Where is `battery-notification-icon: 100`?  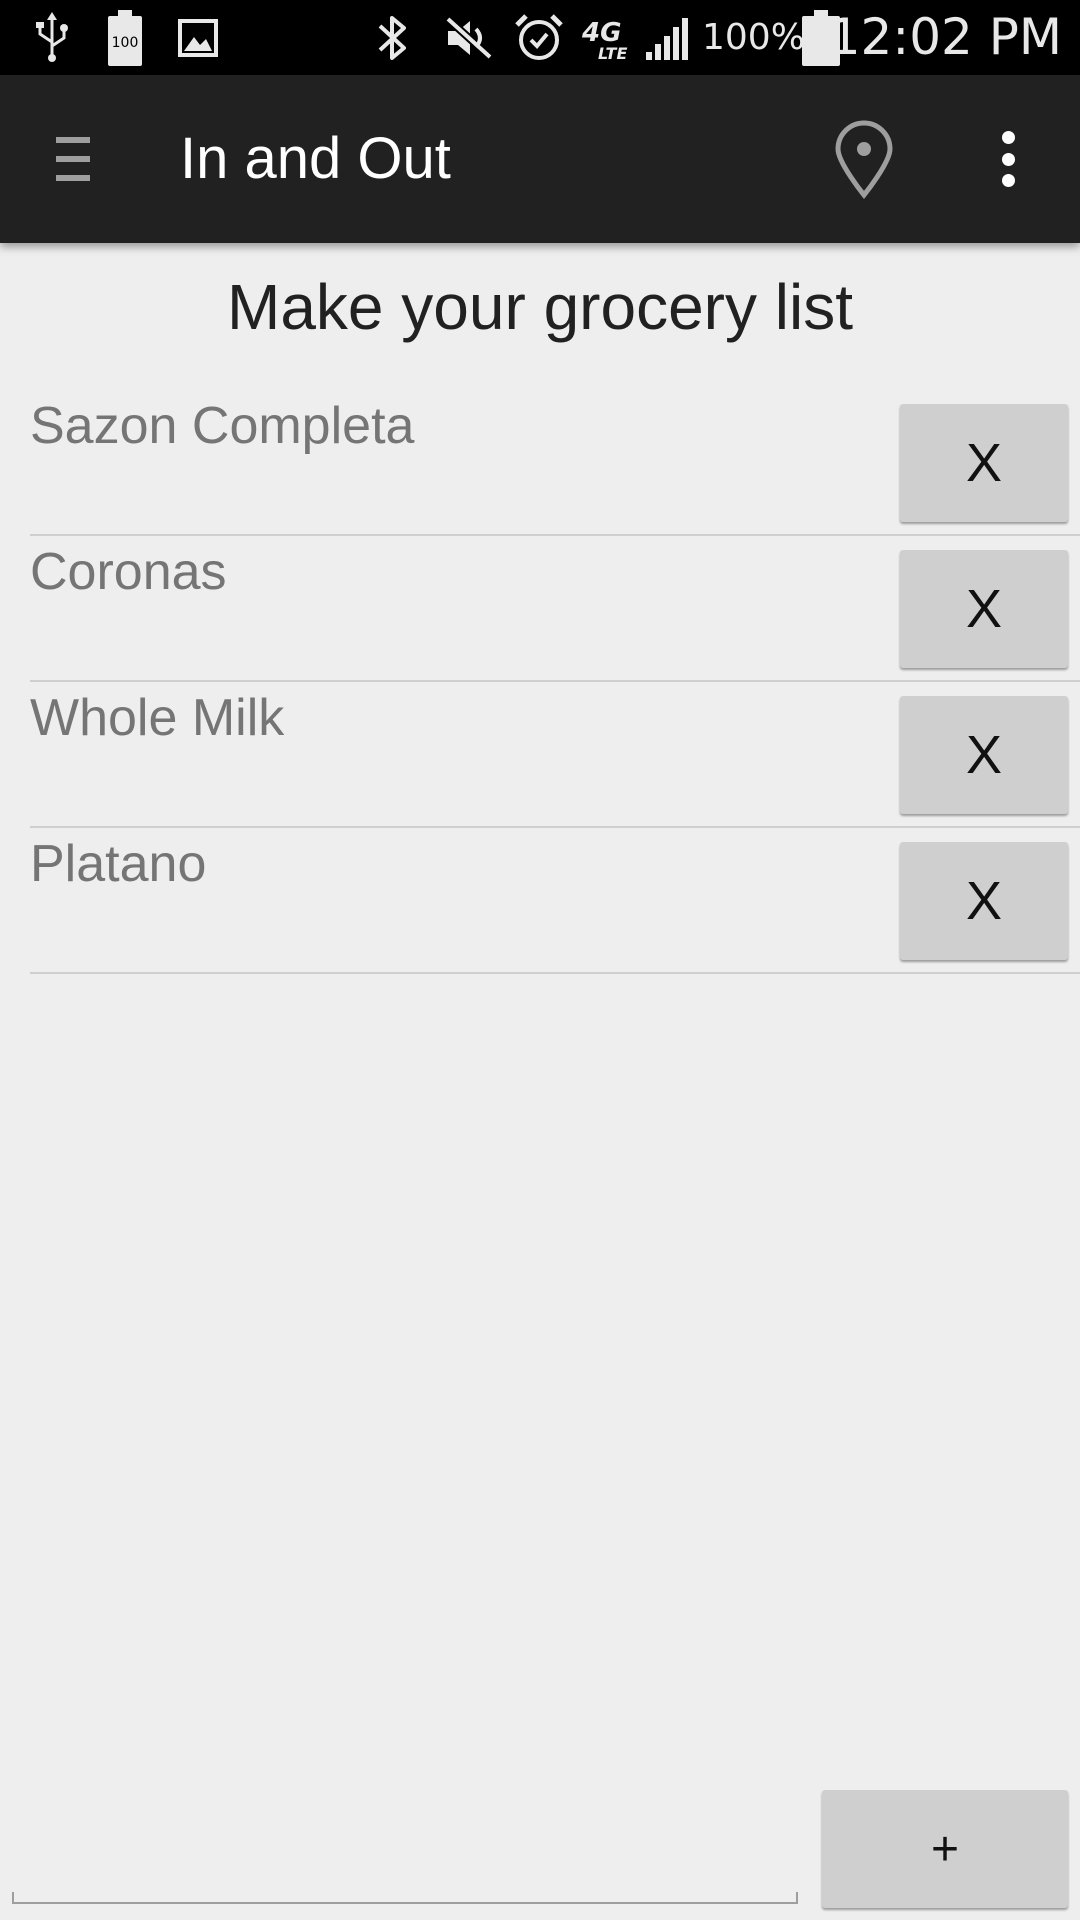 battery-notification-icon: 100 is located at coordinates (125, 37).